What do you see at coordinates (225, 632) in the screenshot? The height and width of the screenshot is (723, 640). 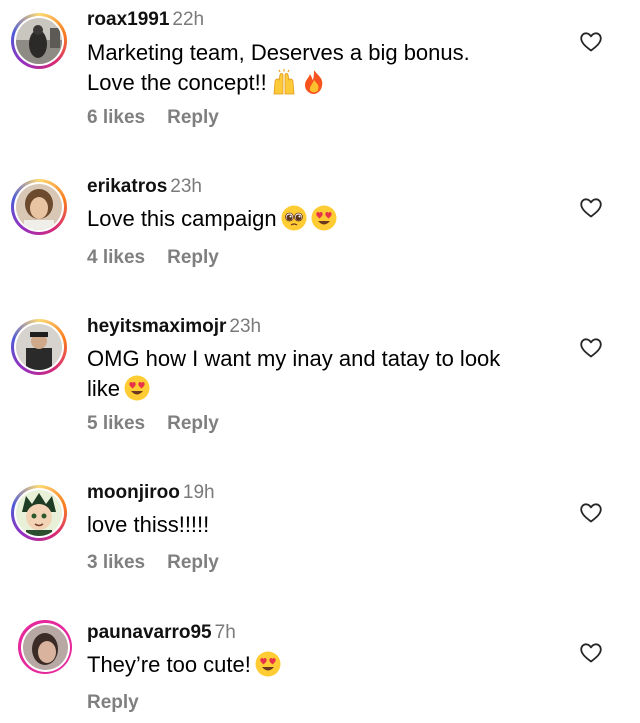 I see `comment-time: 7h` at bounding box center [225, 632].